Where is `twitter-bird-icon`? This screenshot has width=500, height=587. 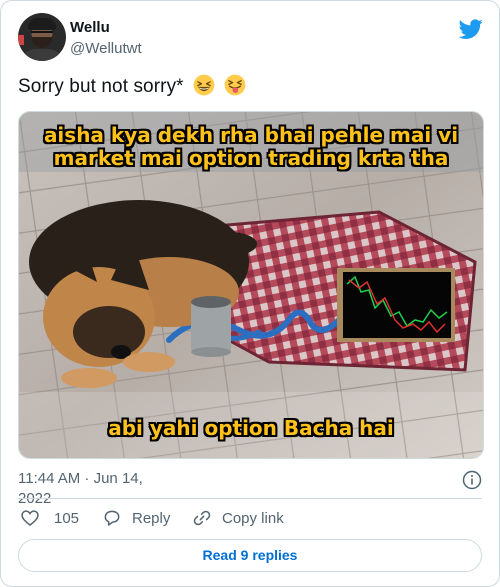 twitter-bird-icon is located at coordinates (471, 29).